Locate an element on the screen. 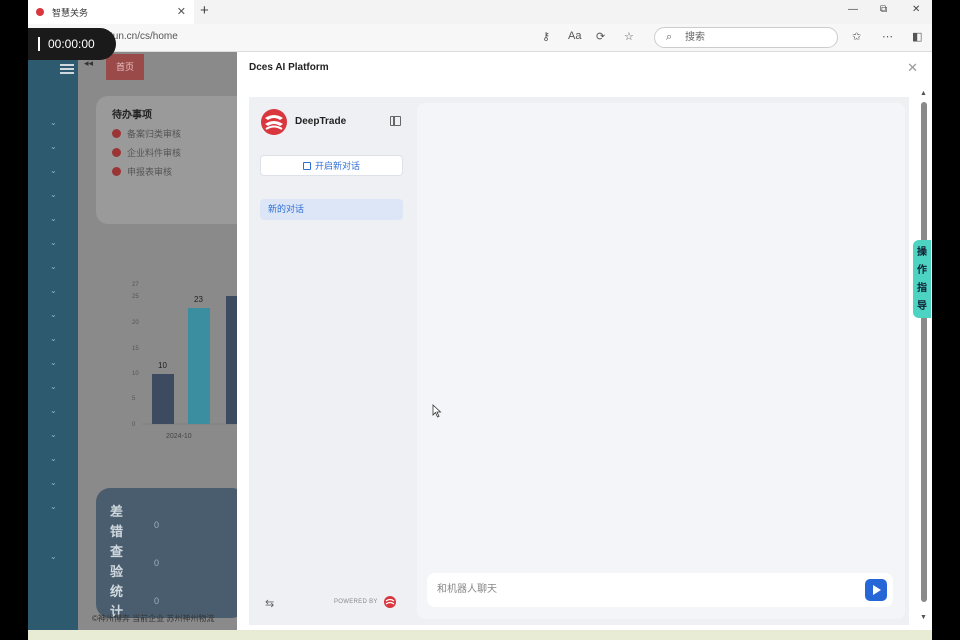 This screenshot has width=960, height=640. bg-sidebar: ⌄ ⌄ ⌄ ⌄ ⌄ ⌄ ⌄ ⌄ ⌄ ⌄ ⌄ ⌄ ⌄ ⌄ ⌄ ⌄ ⌄ ⌄ is located at coordinates (53, 341).